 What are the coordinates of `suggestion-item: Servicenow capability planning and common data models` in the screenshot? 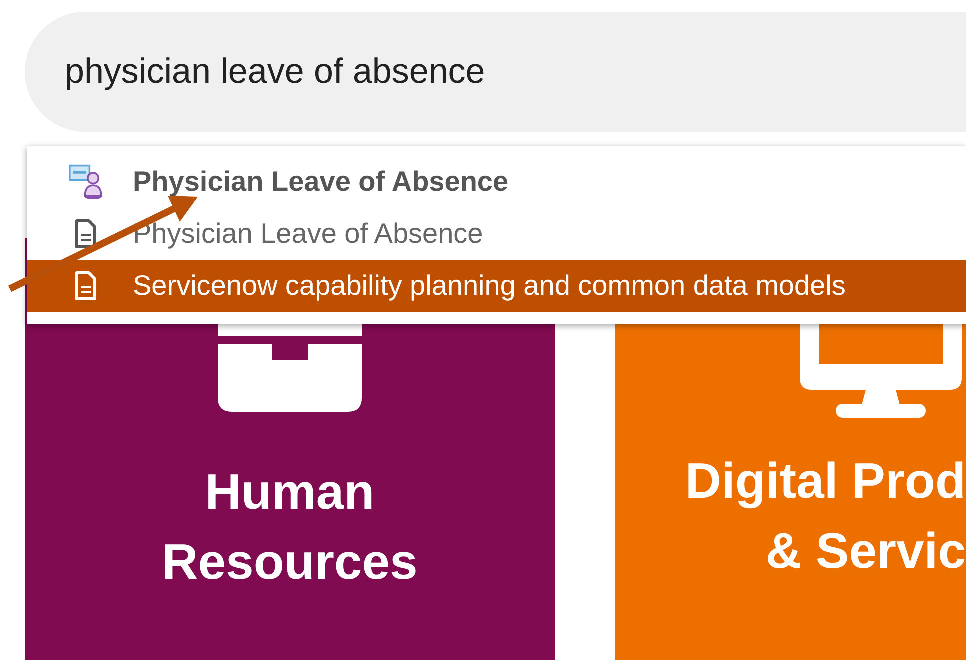 It's located at (496, 286).